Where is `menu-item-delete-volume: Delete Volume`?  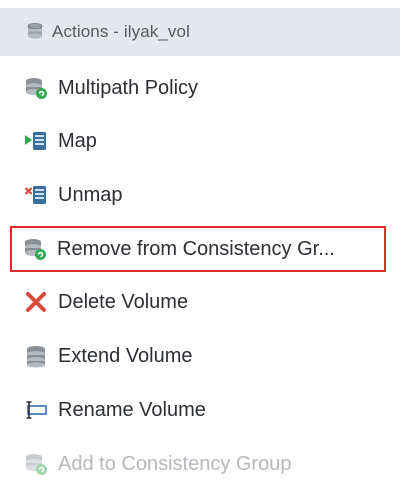
menu-item-delete-volume: Delete Volume is located at coordinates (198, 302).